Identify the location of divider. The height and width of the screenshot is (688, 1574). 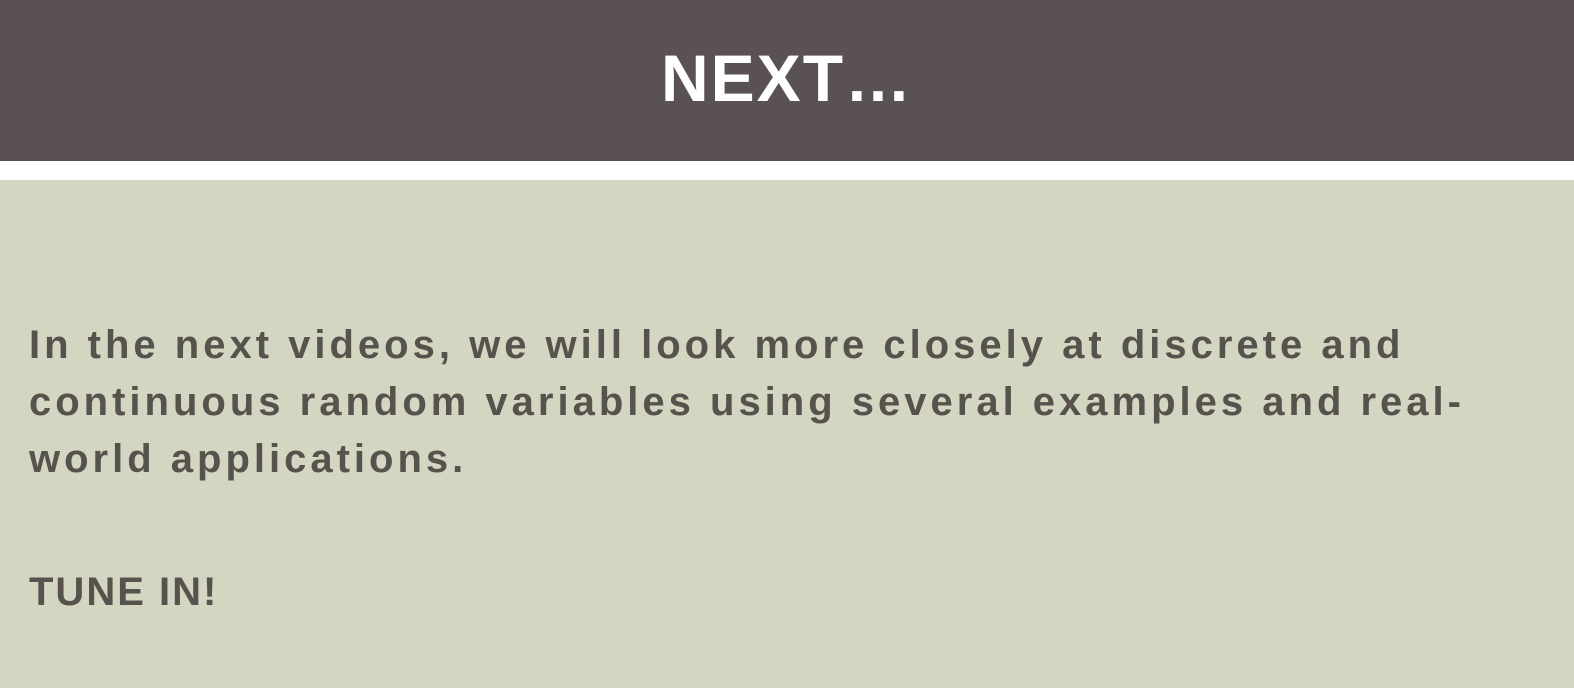
(787, 170).